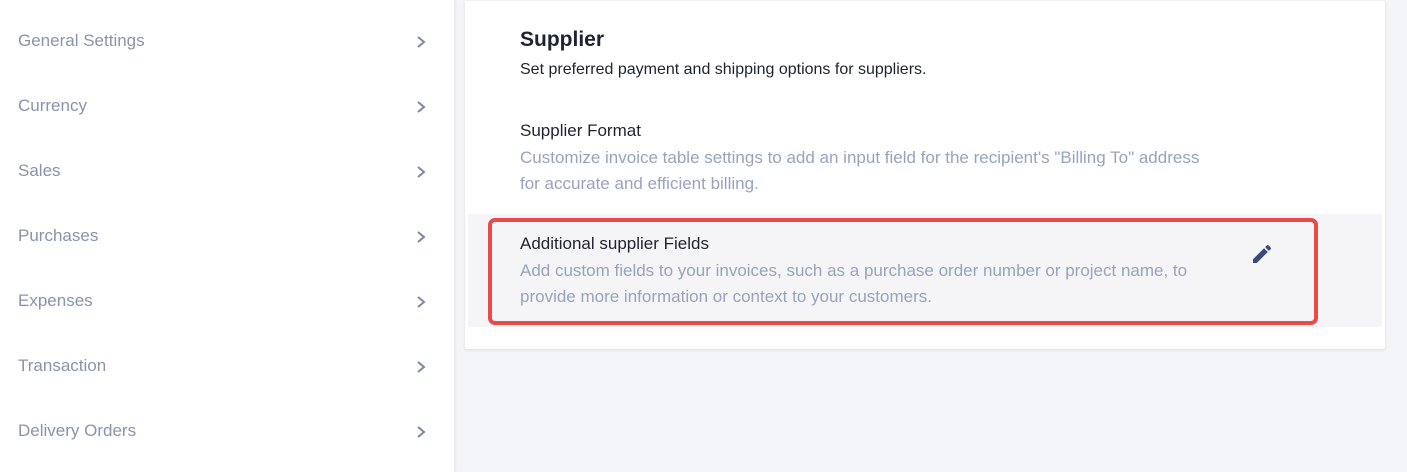 The width and height of the screenshot is (1407, 472). Describe the element at coordinates (562, 39) in the screenshot. I see `page-title: Supplier` at that location.